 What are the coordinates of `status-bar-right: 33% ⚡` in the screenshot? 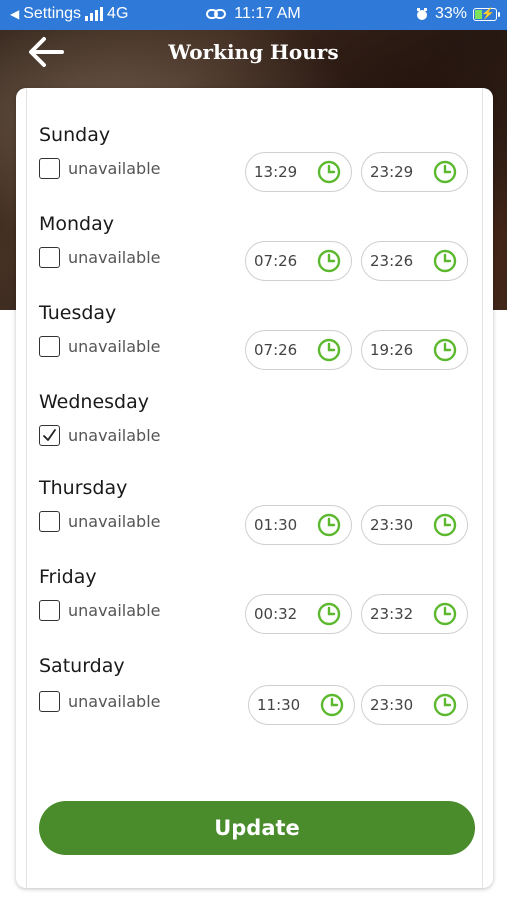 It's located at (457, 14).